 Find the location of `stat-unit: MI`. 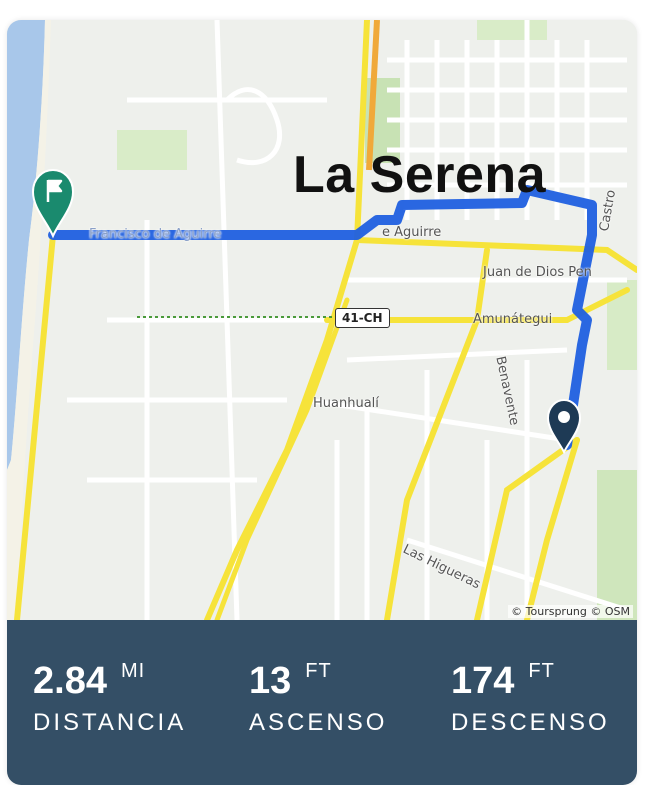

stat-unit: MI is located at coordinates (133, 671).